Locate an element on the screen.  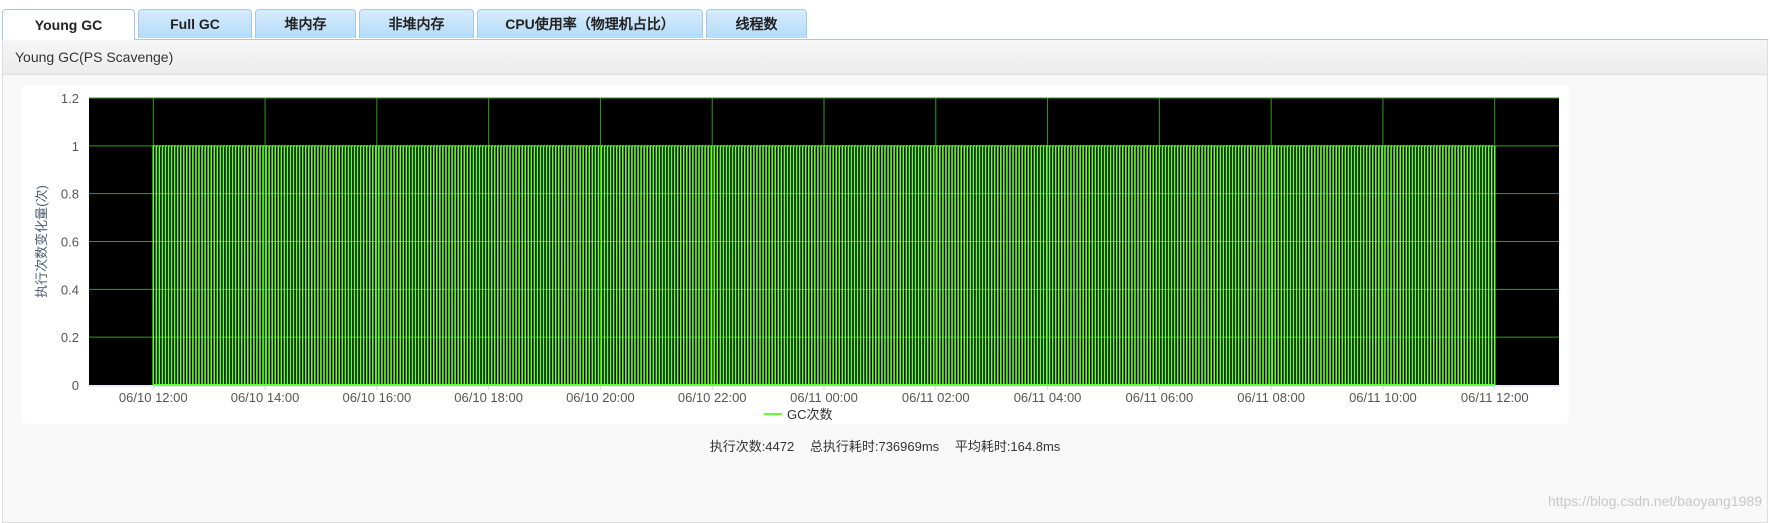
tab-heap-memory: 堆内存 is located at coordinates (305, 23).